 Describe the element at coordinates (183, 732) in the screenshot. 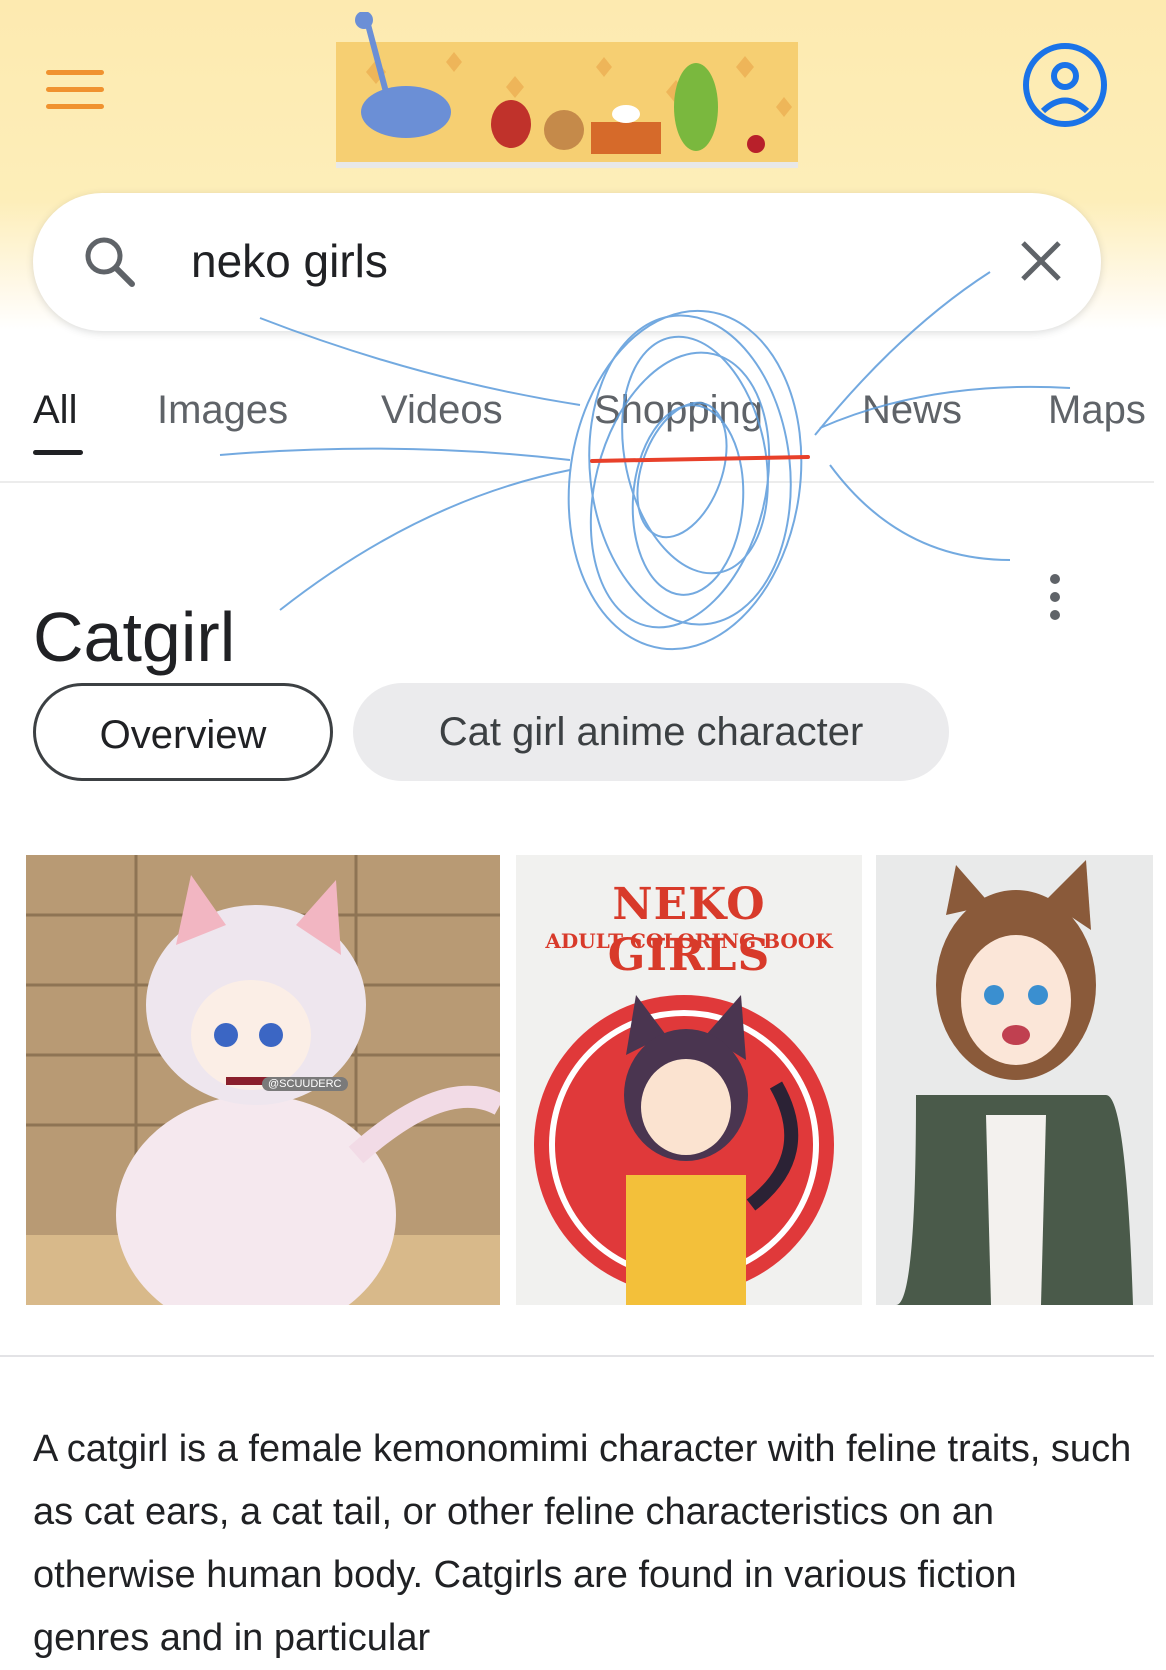

I see `chip-overview: Overview` at that location.